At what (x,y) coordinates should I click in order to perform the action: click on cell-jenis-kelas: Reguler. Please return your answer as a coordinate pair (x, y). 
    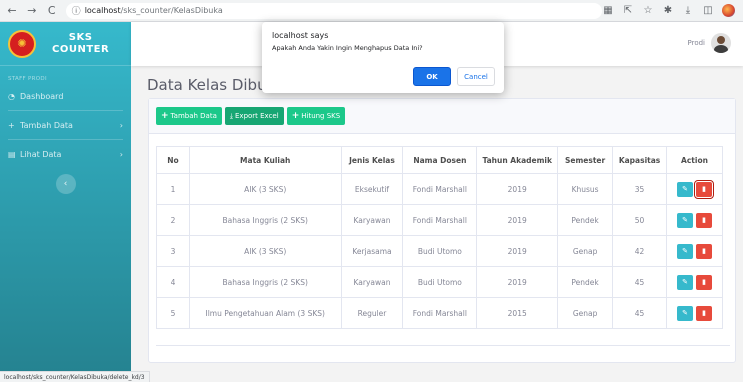
    Looking at the image, I should click on (372, 313).